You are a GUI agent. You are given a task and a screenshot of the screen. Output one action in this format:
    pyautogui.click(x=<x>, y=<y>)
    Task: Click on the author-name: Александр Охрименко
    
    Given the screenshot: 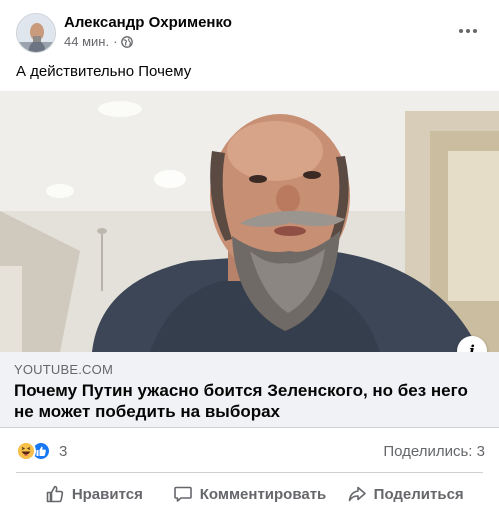 What is the action you would take?
    pyautogui.click(x=148, y=22)
    